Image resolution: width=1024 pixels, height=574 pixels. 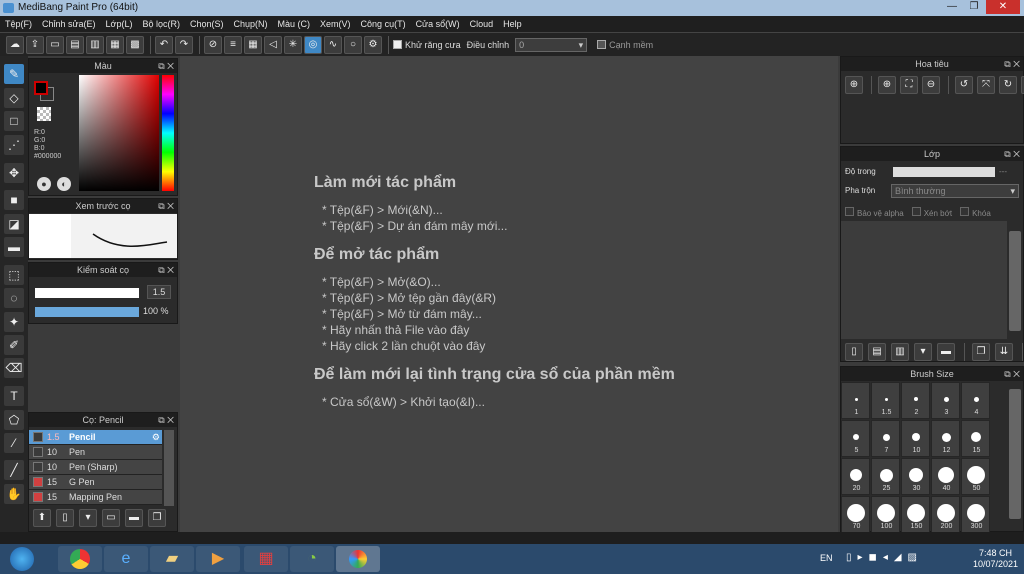 What do you see at coordinates (161, 24) in the screenshot?
I see `menu-filter: Bộ lọc(R)` at bounding box center [161, 24].